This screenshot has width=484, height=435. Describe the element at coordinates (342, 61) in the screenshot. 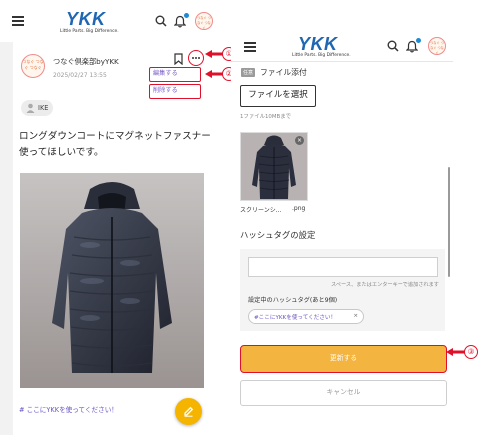

I see `header-divider` at that location.